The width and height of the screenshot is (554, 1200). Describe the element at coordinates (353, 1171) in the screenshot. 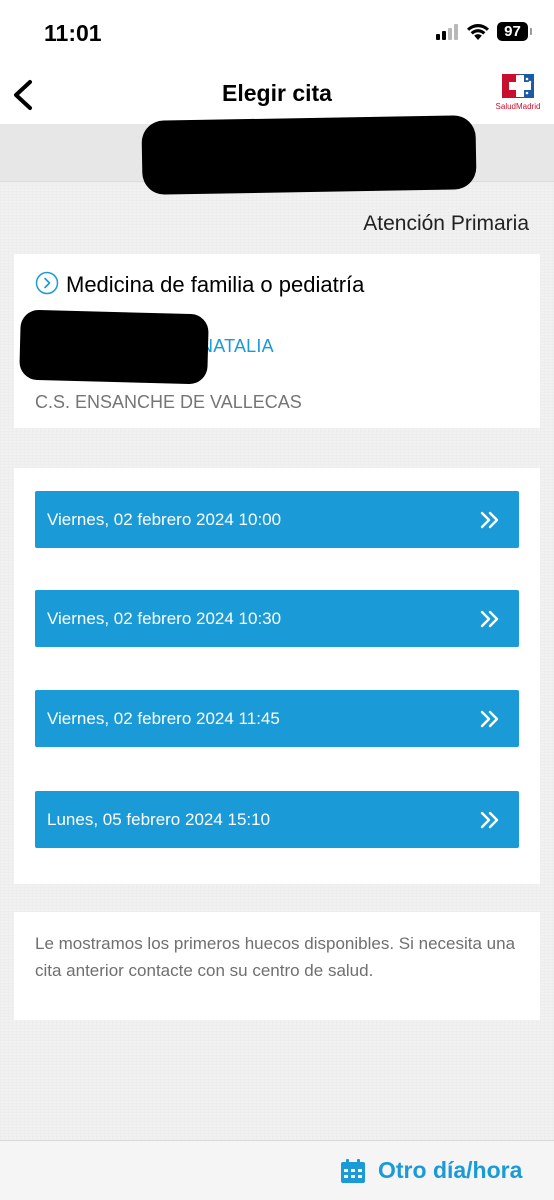

I see `calendar-icon` at that location.